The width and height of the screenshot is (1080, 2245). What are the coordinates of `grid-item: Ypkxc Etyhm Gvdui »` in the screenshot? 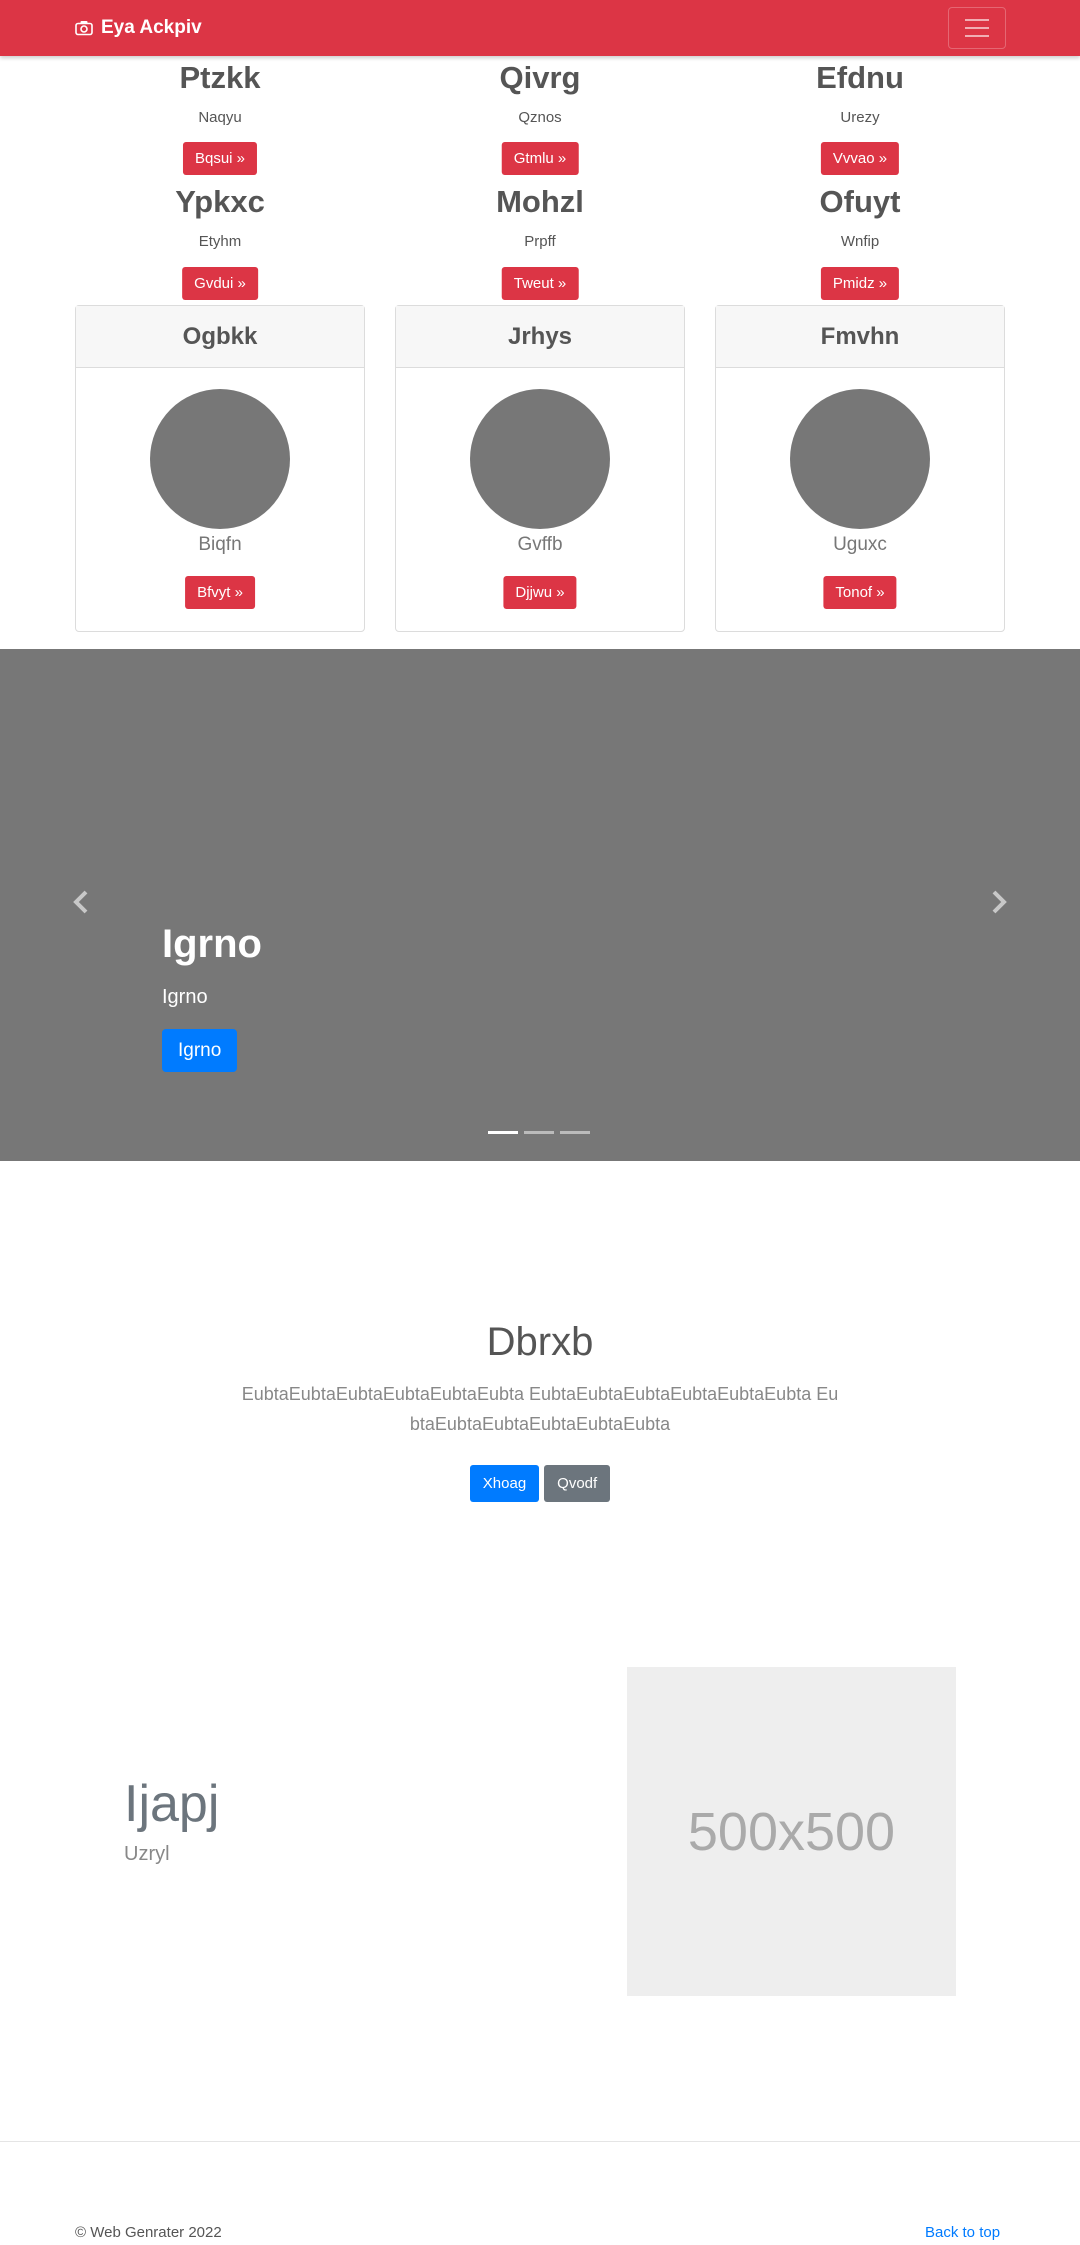 It's located at (220, 242).